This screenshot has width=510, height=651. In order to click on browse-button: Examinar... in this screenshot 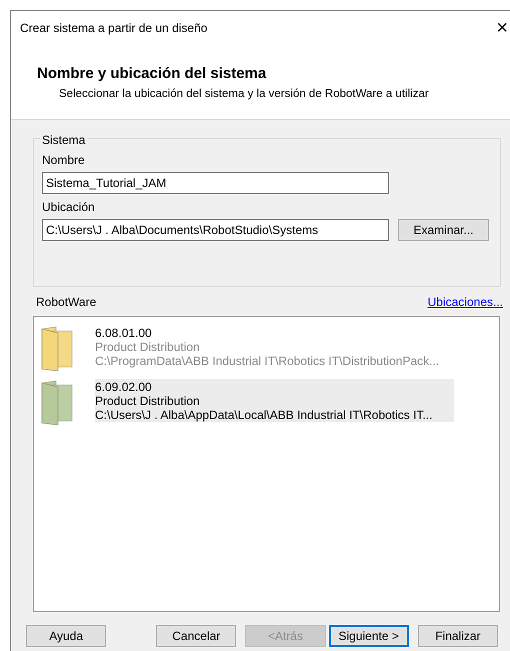, I will do `click(443, 230)`.